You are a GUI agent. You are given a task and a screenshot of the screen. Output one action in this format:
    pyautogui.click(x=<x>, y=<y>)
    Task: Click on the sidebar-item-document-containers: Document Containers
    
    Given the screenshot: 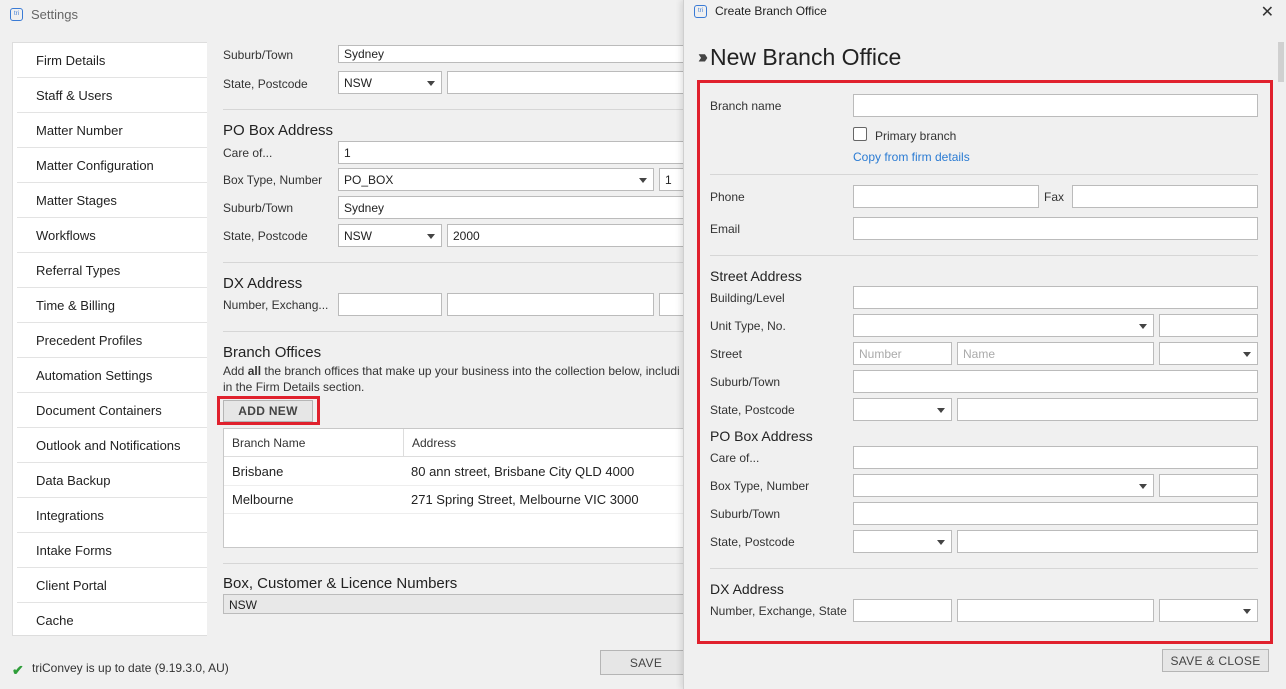 What is the action you would take?
    pyautogui.click(x=112, y=410)
    